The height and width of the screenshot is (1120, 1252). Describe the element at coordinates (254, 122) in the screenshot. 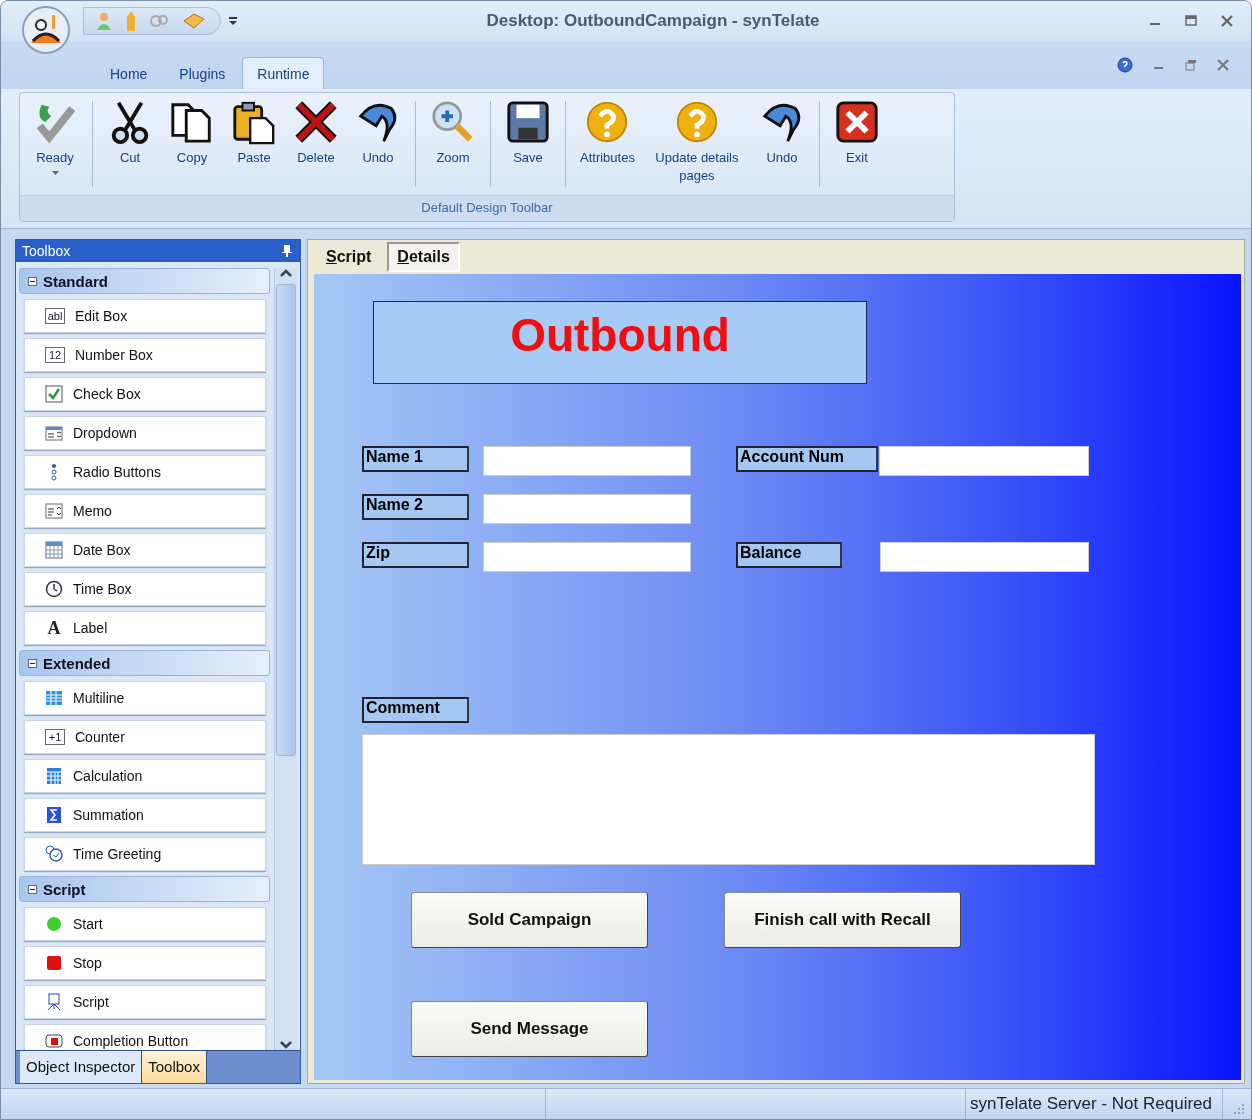

I see `paste-icon` at that location.